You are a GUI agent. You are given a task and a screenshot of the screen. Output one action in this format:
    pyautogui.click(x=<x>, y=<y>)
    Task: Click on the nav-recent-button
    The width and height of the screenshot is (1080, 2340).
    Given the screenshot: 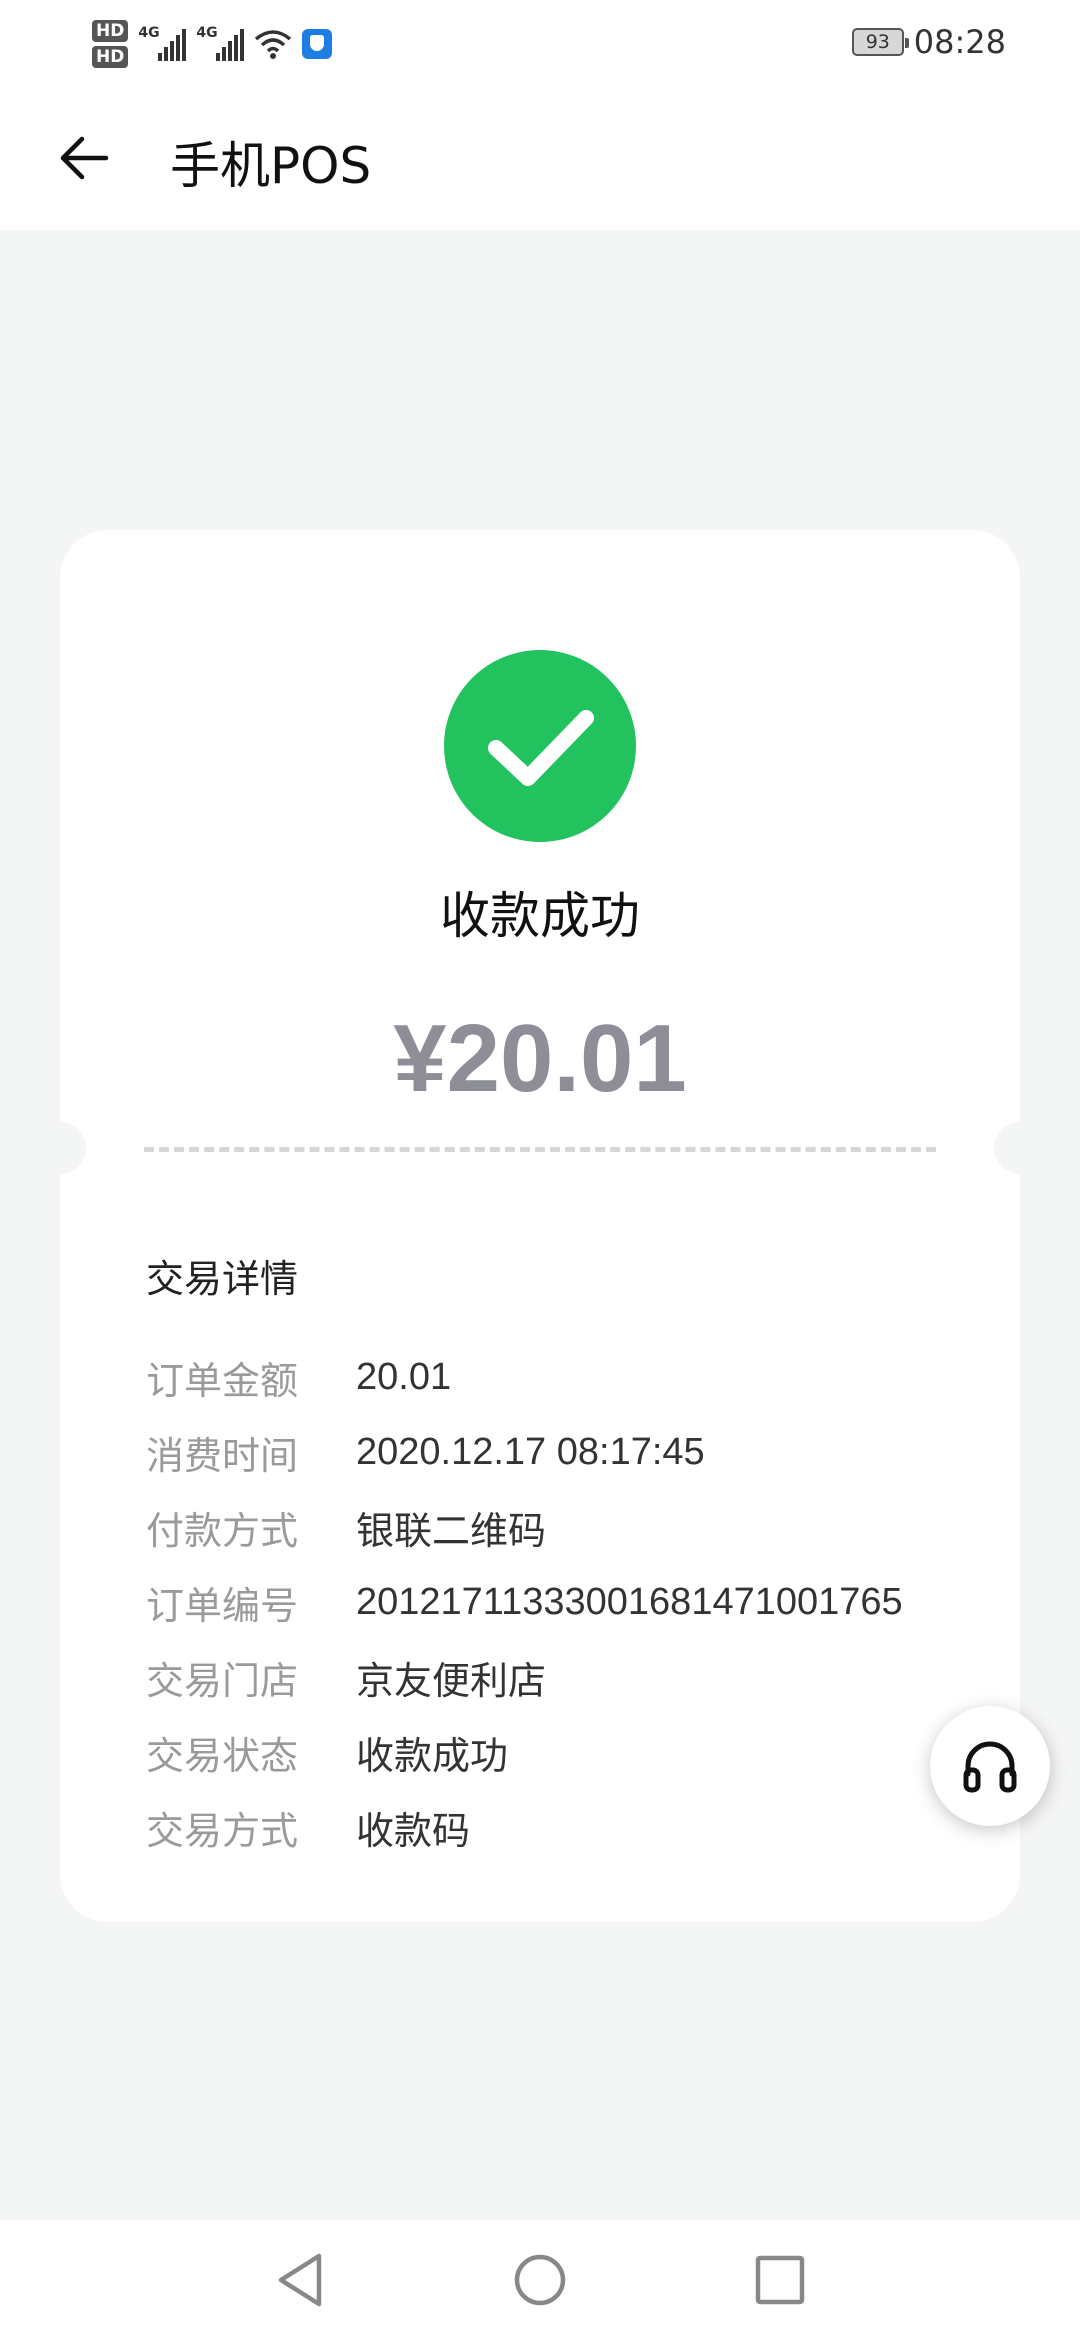 What is the action you would take?
    pyautogui.click(x=780, y=2280)
    